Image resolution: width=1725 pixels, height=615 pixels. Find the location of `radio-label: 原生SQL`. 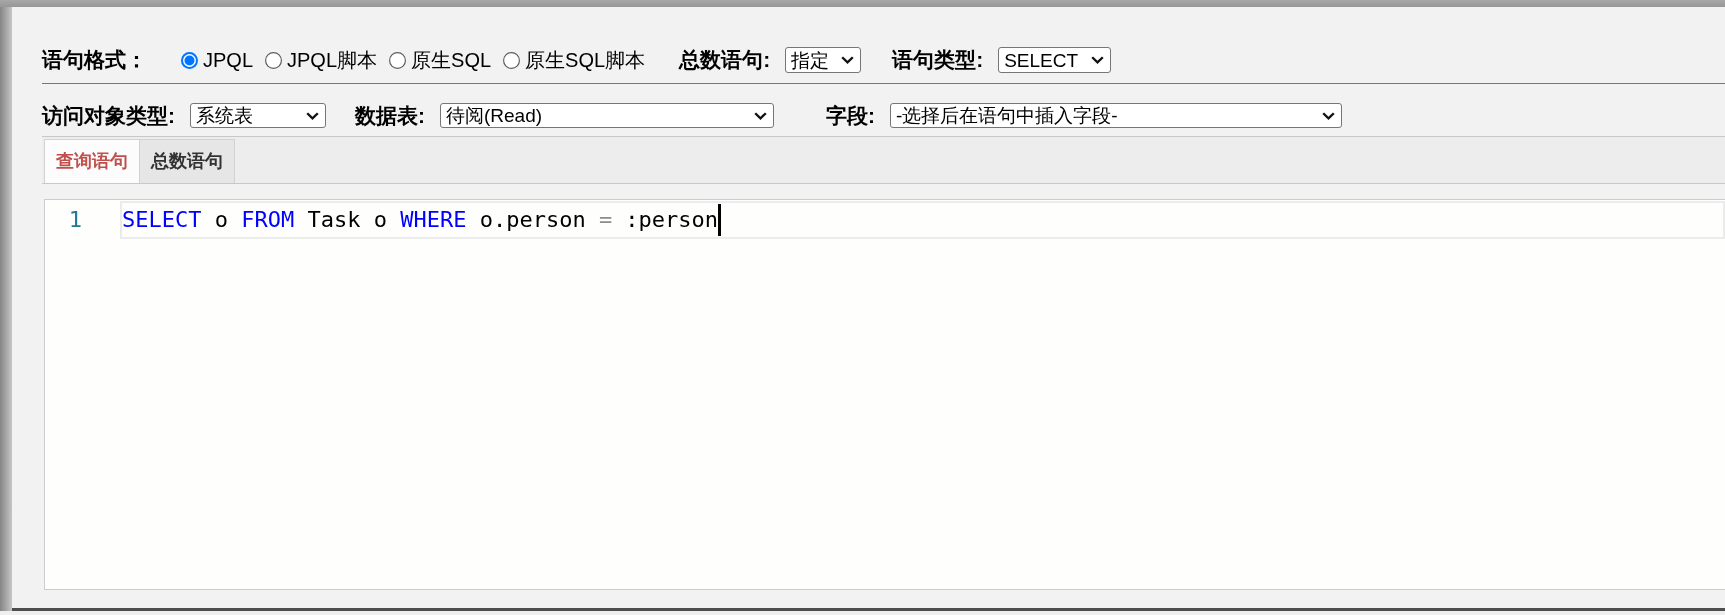

radio-label: 原生SQL is located at coordinates (451, 60).